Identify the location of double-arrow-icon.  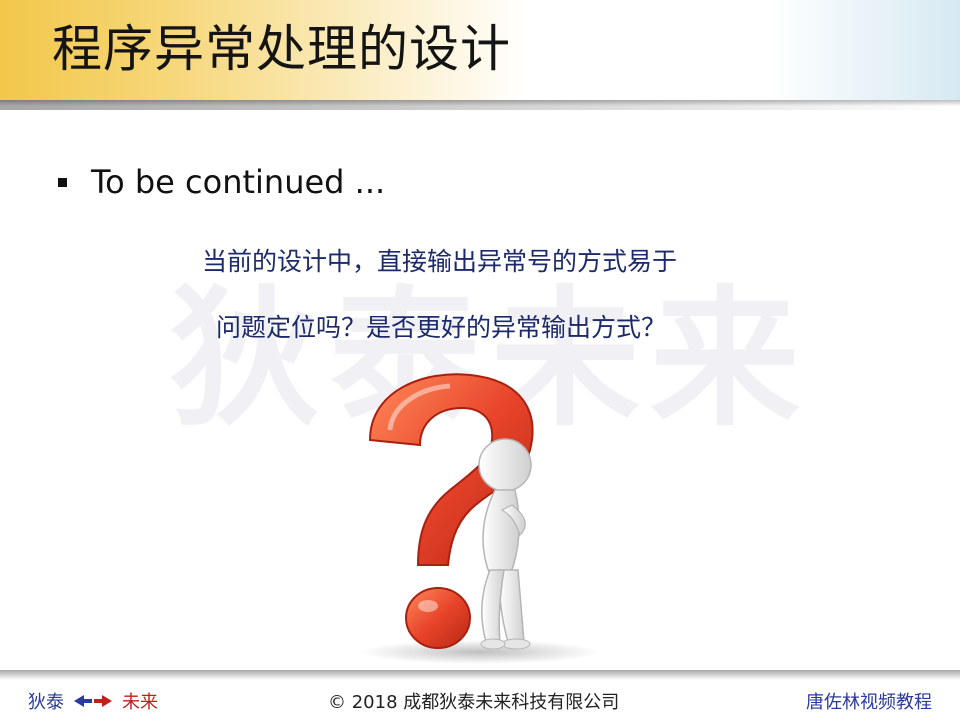
(93, 701).